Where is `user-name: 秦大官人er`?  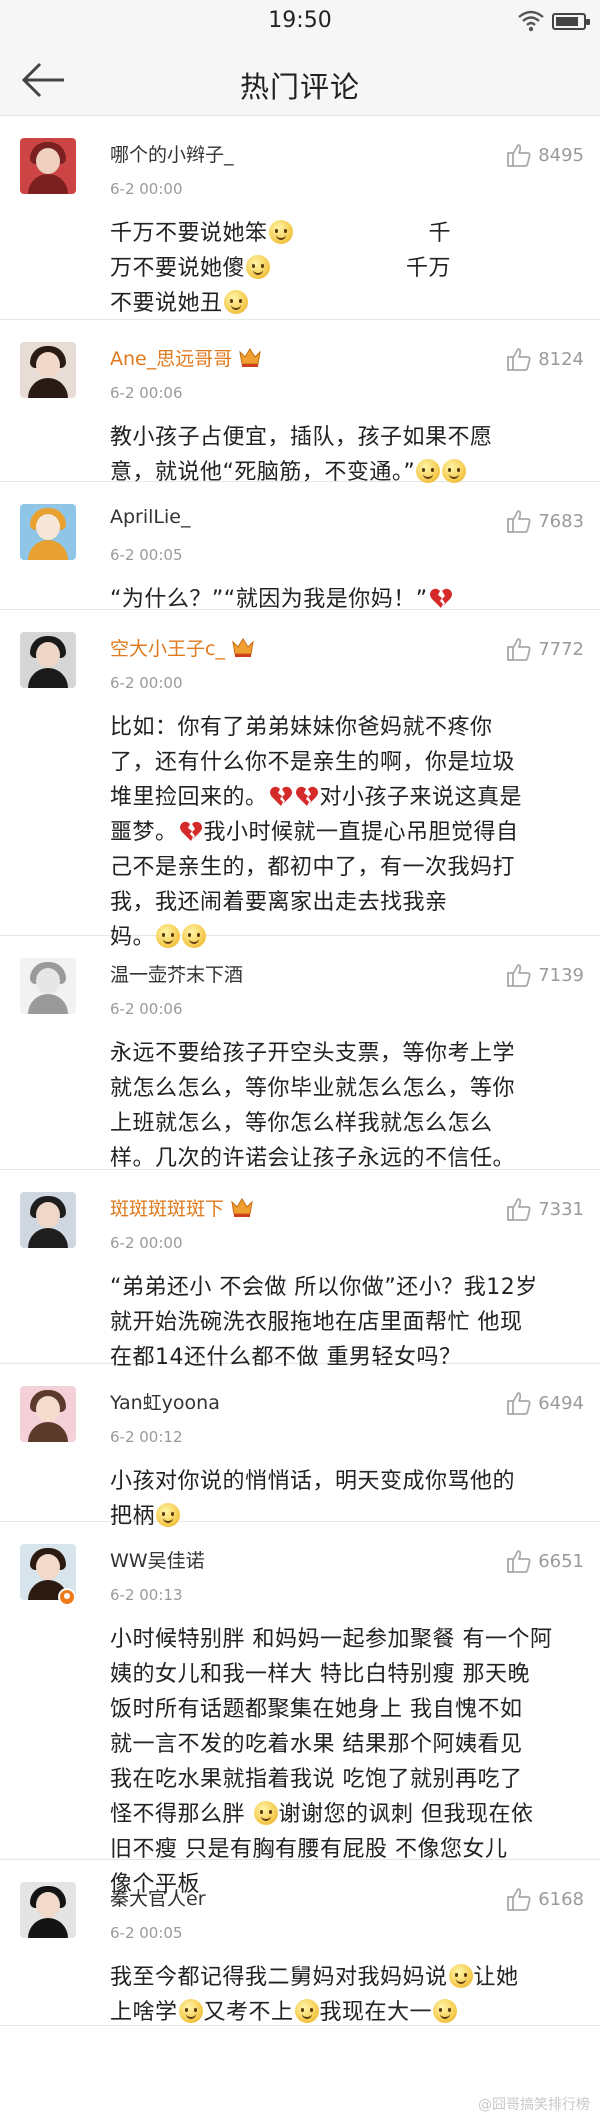
user-name: 秦大官人er is located at coordinates (158, 1897).